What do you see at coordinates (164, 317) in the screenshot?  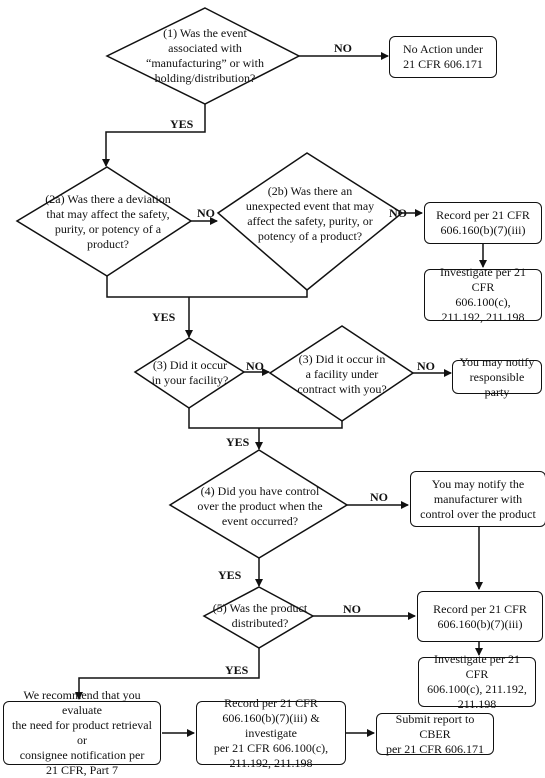 I see `label-yes-d2: YES` at bounding box center [164, 317].